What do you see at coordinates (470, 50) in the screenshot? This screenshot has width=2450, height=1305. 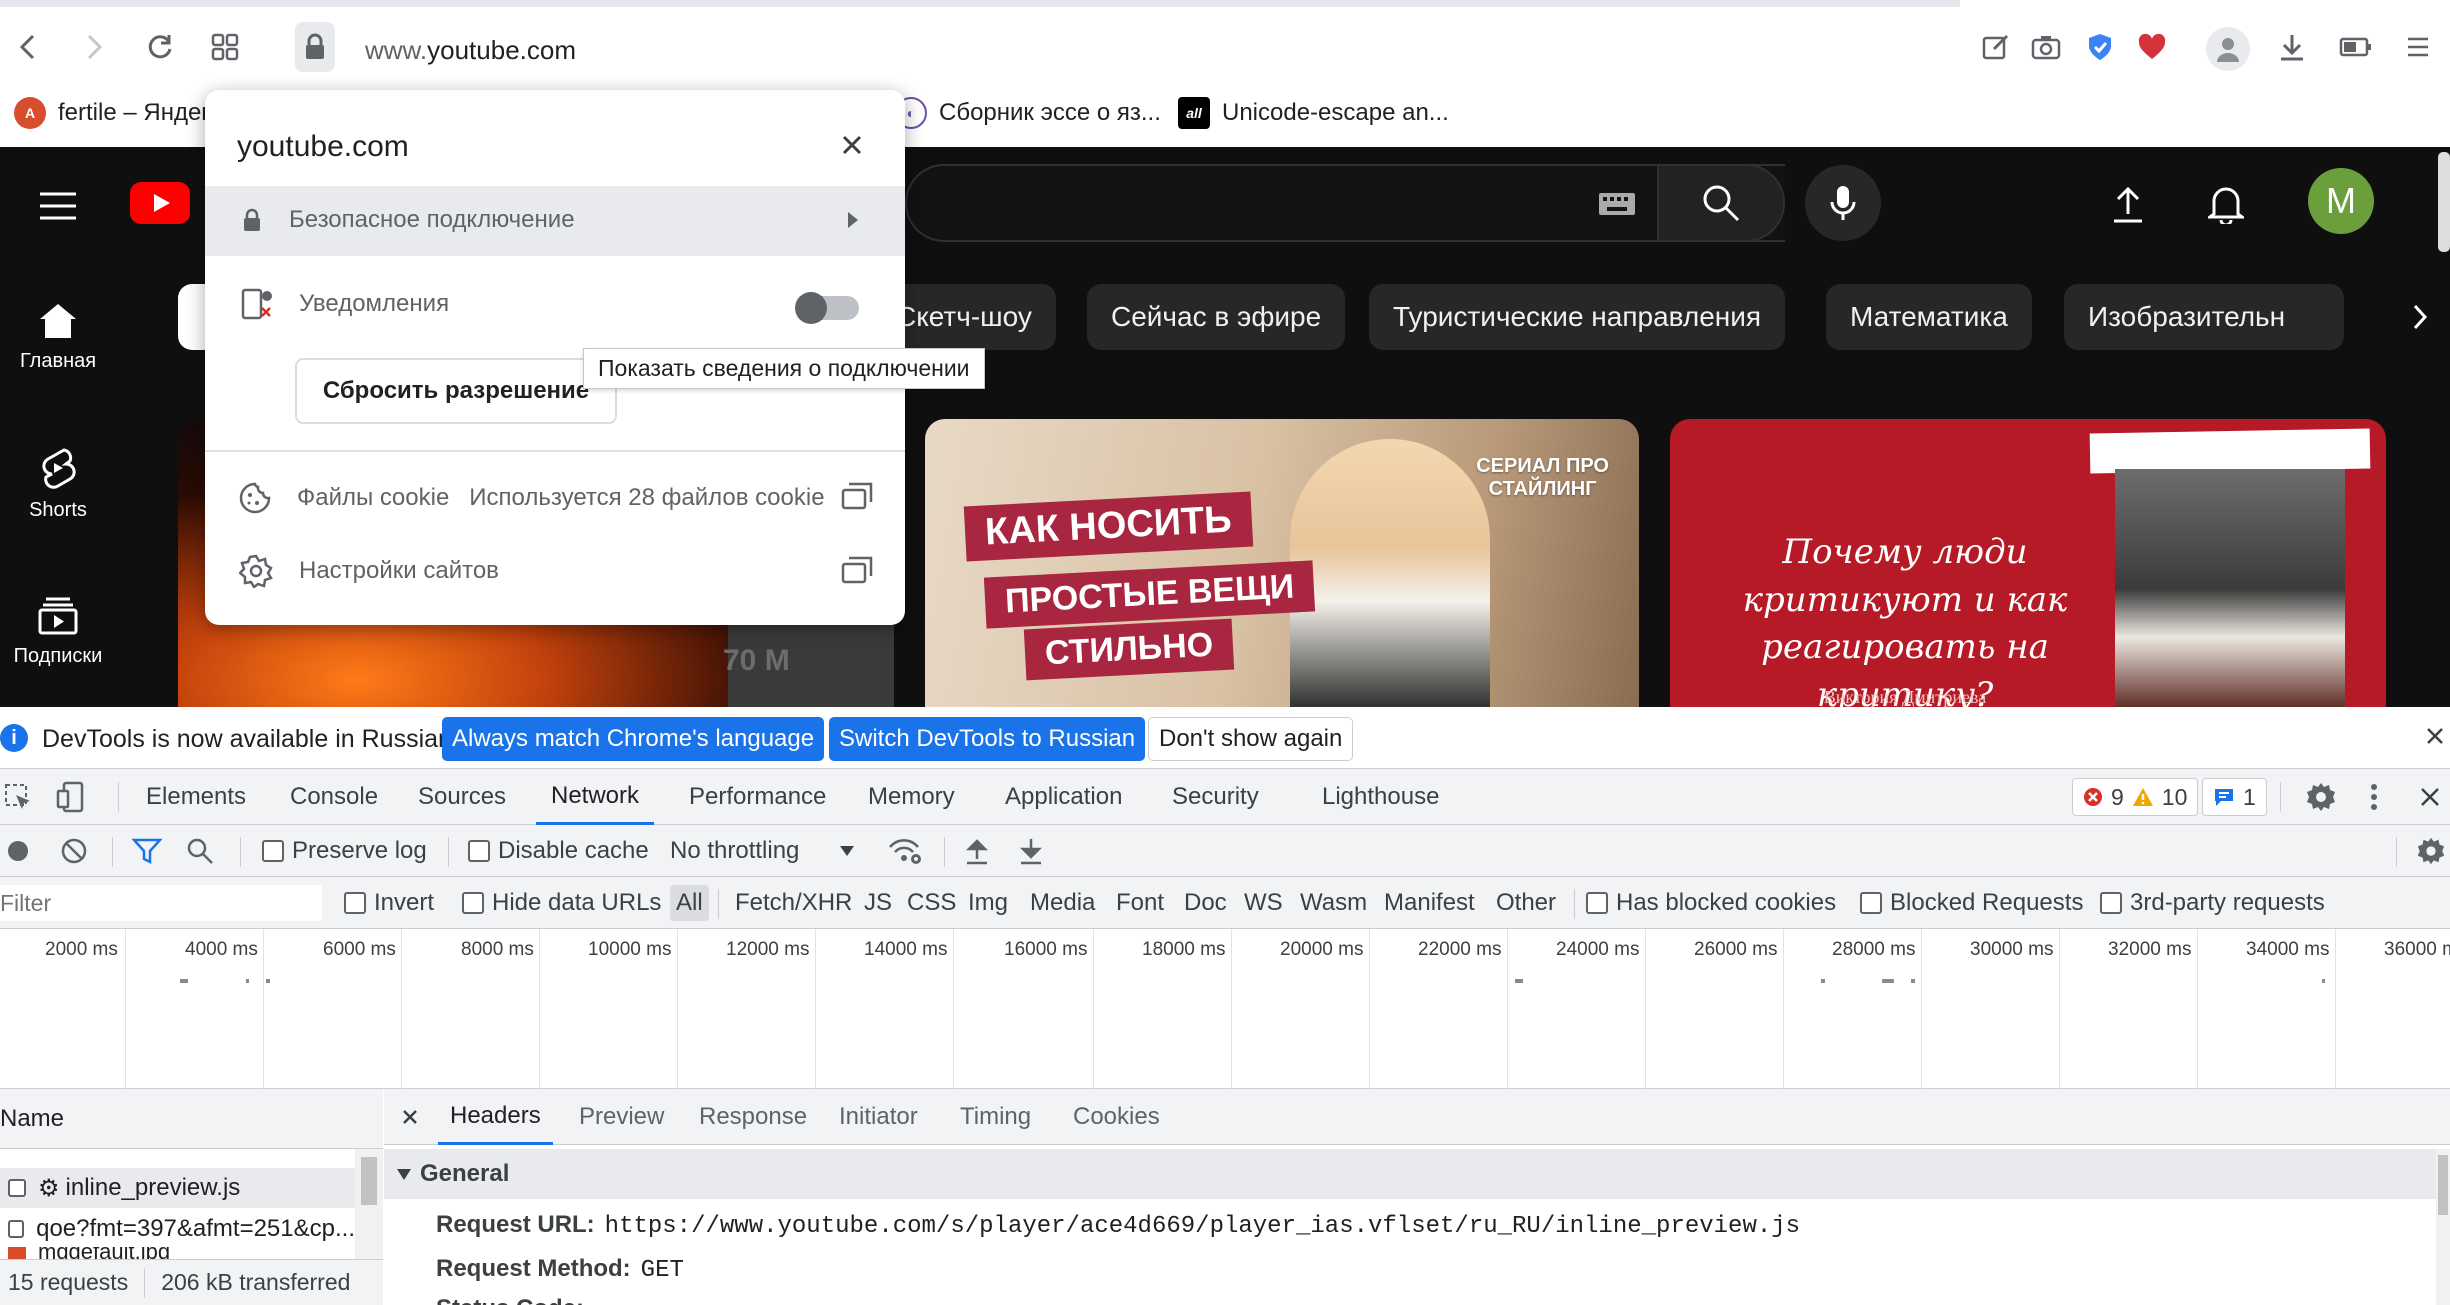 I see `address-bar: www.youtube.com` at bounding box center [470, 50].